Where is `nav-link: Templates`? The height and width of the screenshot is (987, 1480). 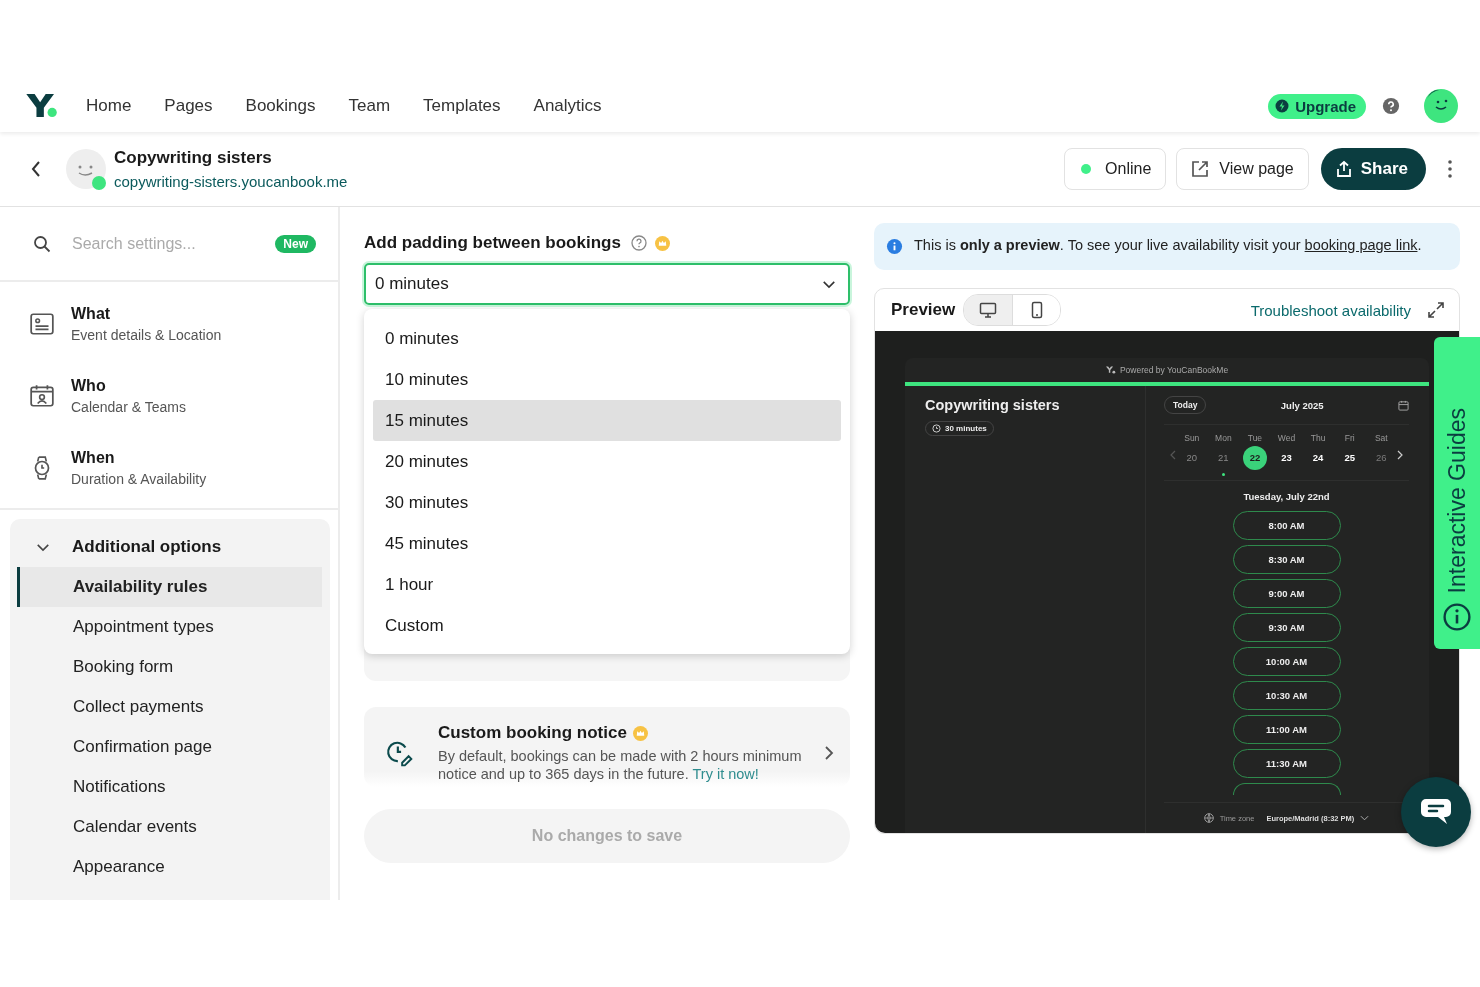 nav-link: Templates is located at coordinates (462, 106).